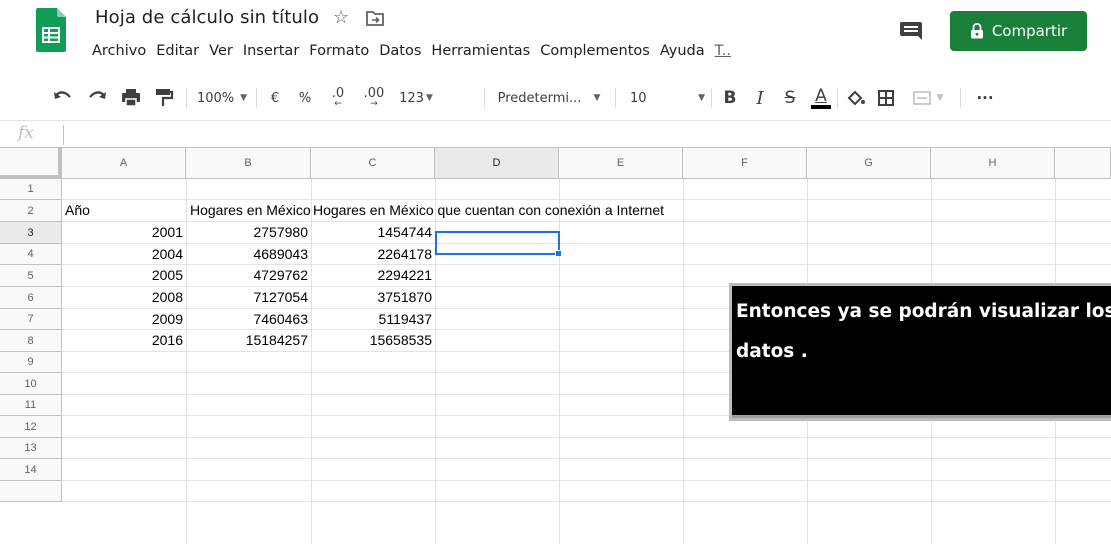 The height and width of the screenshot is (544, 1111). Describe the element at coordinates (921, 98) in the screenshot. I see `merge-cells-icon` at that location.